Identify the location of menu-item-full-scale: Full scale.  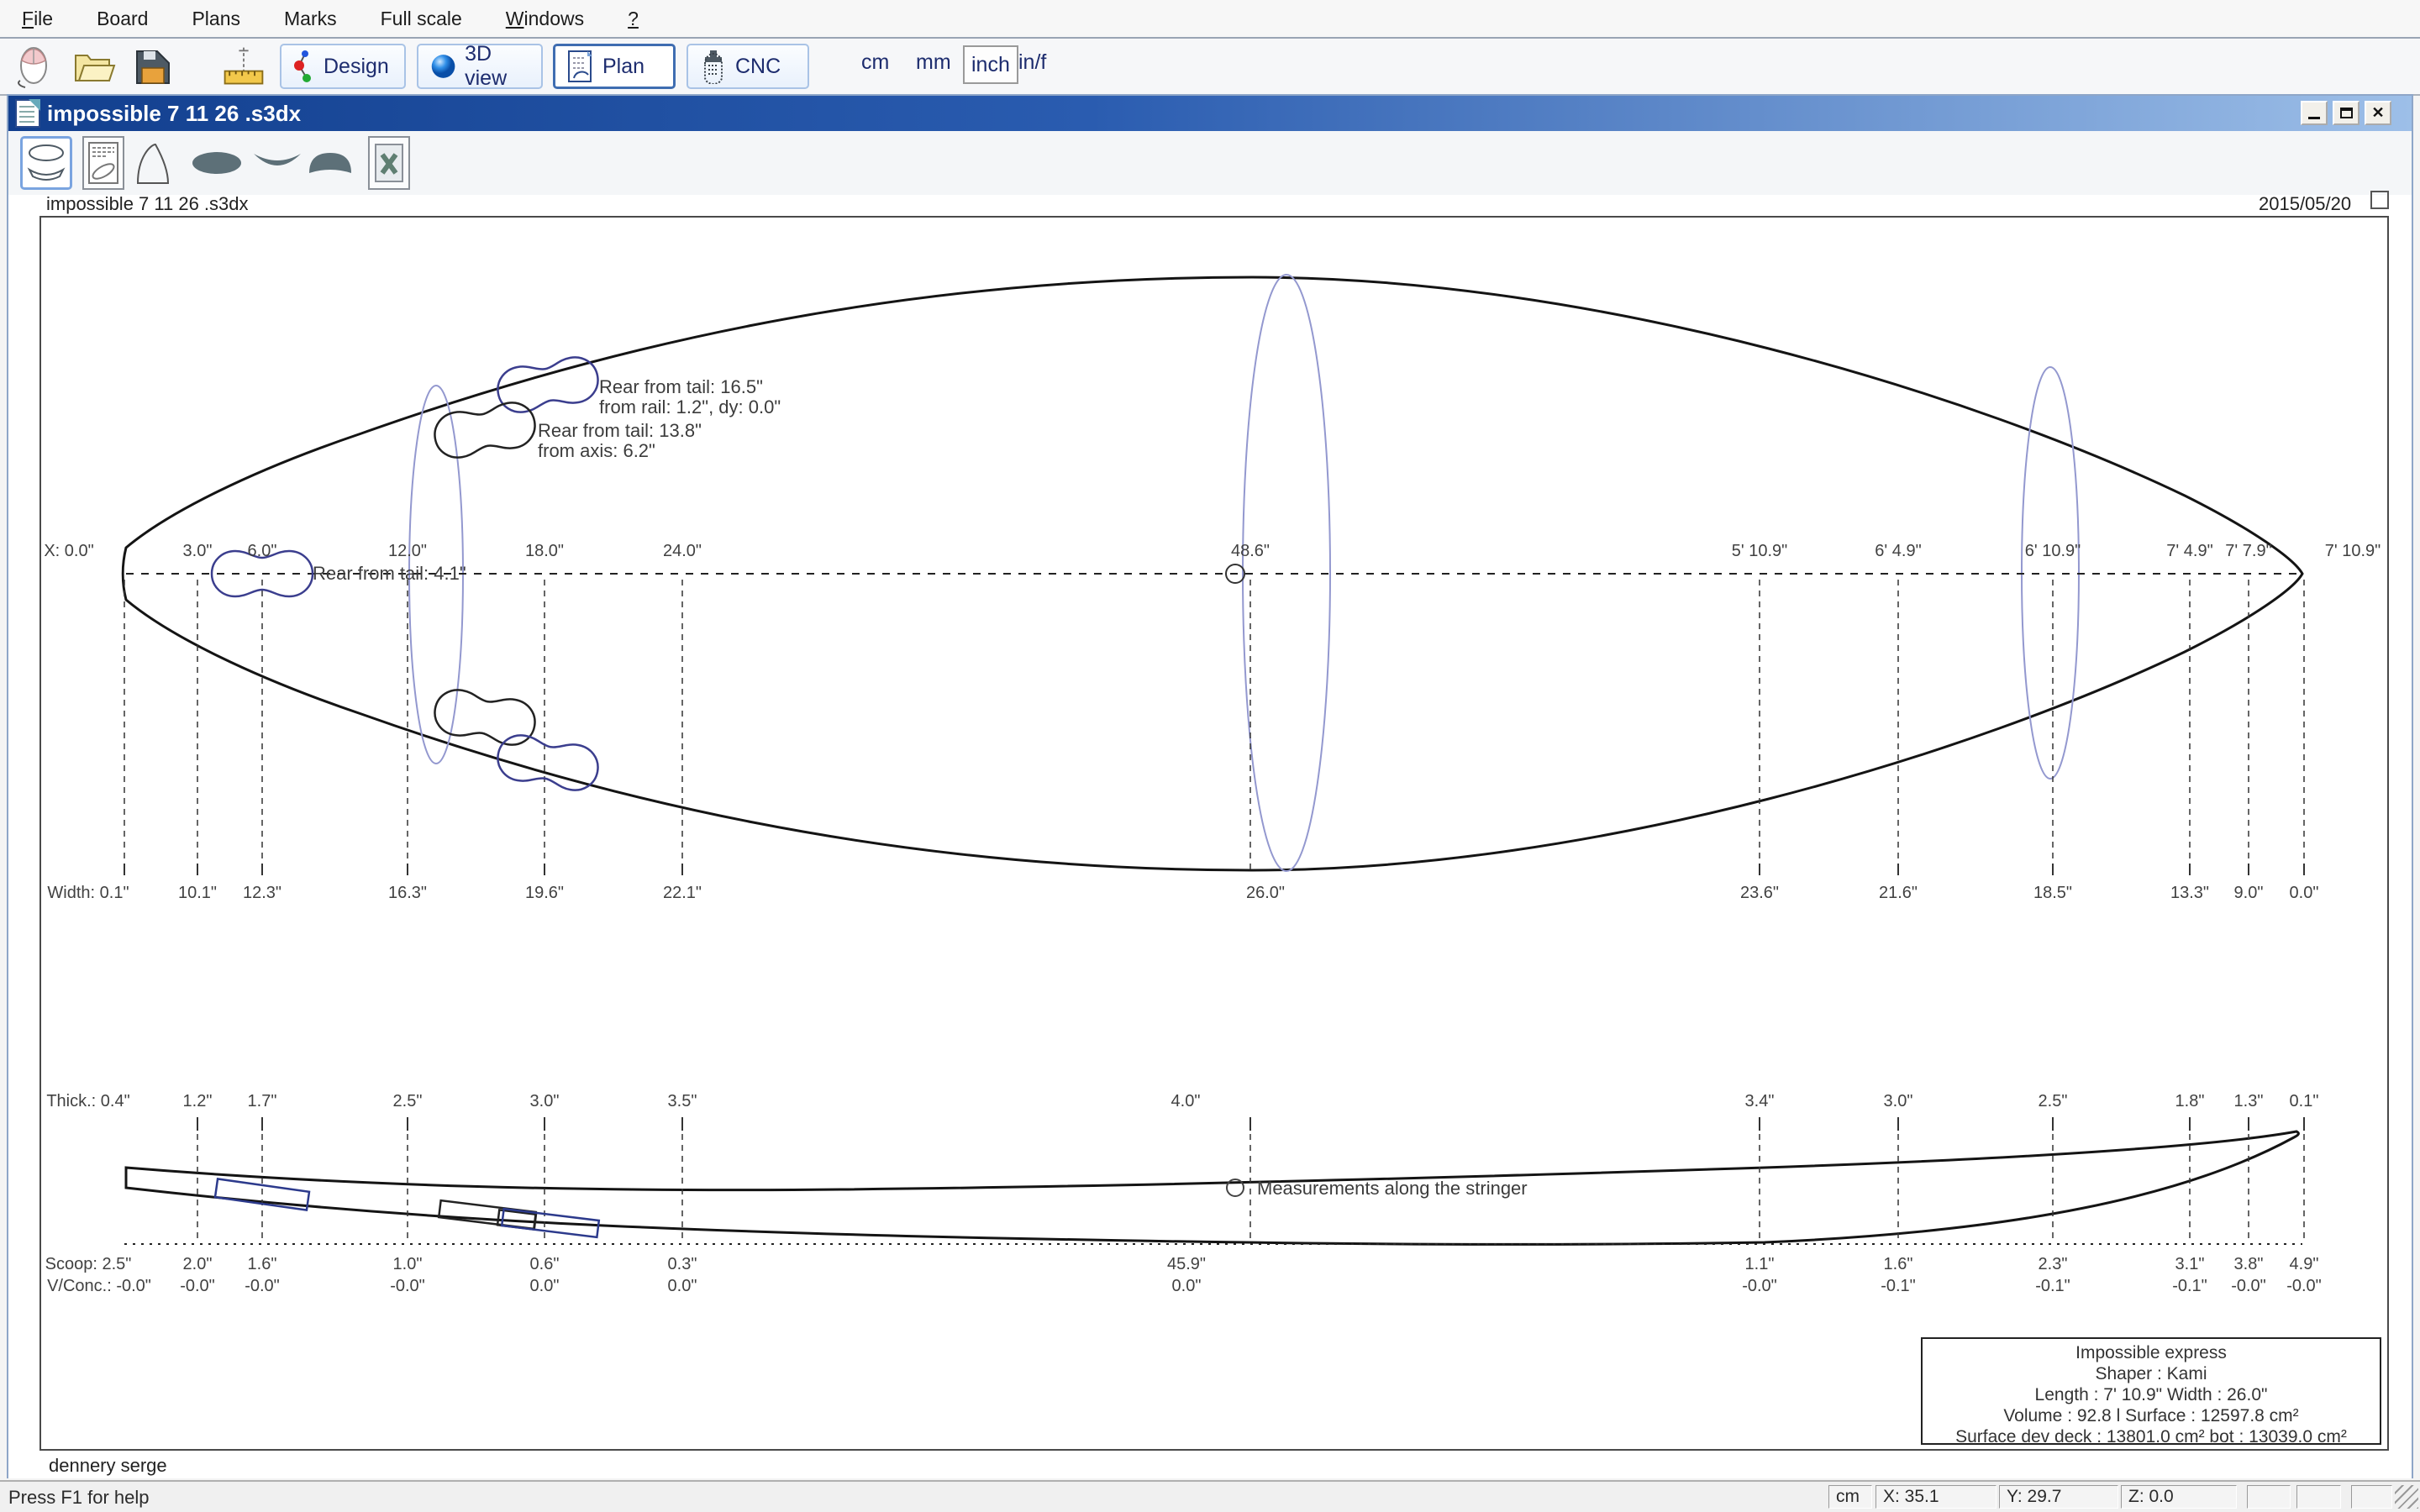
(421, 19).